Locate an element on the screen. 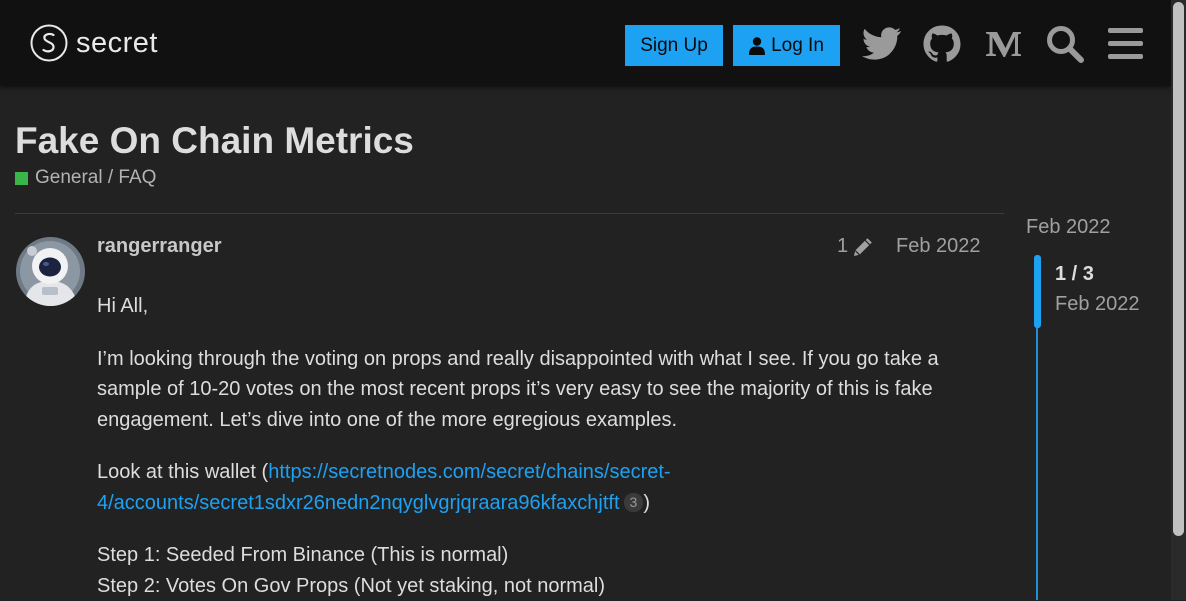 Image resolution: width=1186 pixels, height=601 pixels. wallet-suffix: ) is located at coordinates (646, 503).